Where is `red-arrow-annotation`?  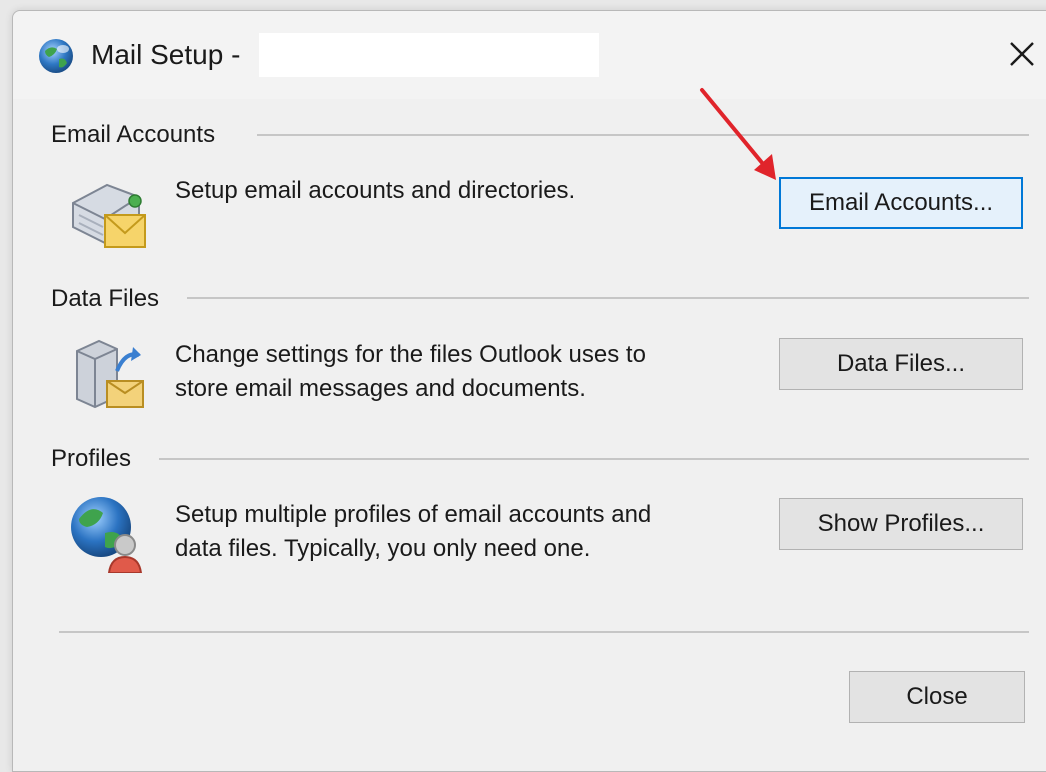
red-arrow-annotation is located at coordinates (738, 134).